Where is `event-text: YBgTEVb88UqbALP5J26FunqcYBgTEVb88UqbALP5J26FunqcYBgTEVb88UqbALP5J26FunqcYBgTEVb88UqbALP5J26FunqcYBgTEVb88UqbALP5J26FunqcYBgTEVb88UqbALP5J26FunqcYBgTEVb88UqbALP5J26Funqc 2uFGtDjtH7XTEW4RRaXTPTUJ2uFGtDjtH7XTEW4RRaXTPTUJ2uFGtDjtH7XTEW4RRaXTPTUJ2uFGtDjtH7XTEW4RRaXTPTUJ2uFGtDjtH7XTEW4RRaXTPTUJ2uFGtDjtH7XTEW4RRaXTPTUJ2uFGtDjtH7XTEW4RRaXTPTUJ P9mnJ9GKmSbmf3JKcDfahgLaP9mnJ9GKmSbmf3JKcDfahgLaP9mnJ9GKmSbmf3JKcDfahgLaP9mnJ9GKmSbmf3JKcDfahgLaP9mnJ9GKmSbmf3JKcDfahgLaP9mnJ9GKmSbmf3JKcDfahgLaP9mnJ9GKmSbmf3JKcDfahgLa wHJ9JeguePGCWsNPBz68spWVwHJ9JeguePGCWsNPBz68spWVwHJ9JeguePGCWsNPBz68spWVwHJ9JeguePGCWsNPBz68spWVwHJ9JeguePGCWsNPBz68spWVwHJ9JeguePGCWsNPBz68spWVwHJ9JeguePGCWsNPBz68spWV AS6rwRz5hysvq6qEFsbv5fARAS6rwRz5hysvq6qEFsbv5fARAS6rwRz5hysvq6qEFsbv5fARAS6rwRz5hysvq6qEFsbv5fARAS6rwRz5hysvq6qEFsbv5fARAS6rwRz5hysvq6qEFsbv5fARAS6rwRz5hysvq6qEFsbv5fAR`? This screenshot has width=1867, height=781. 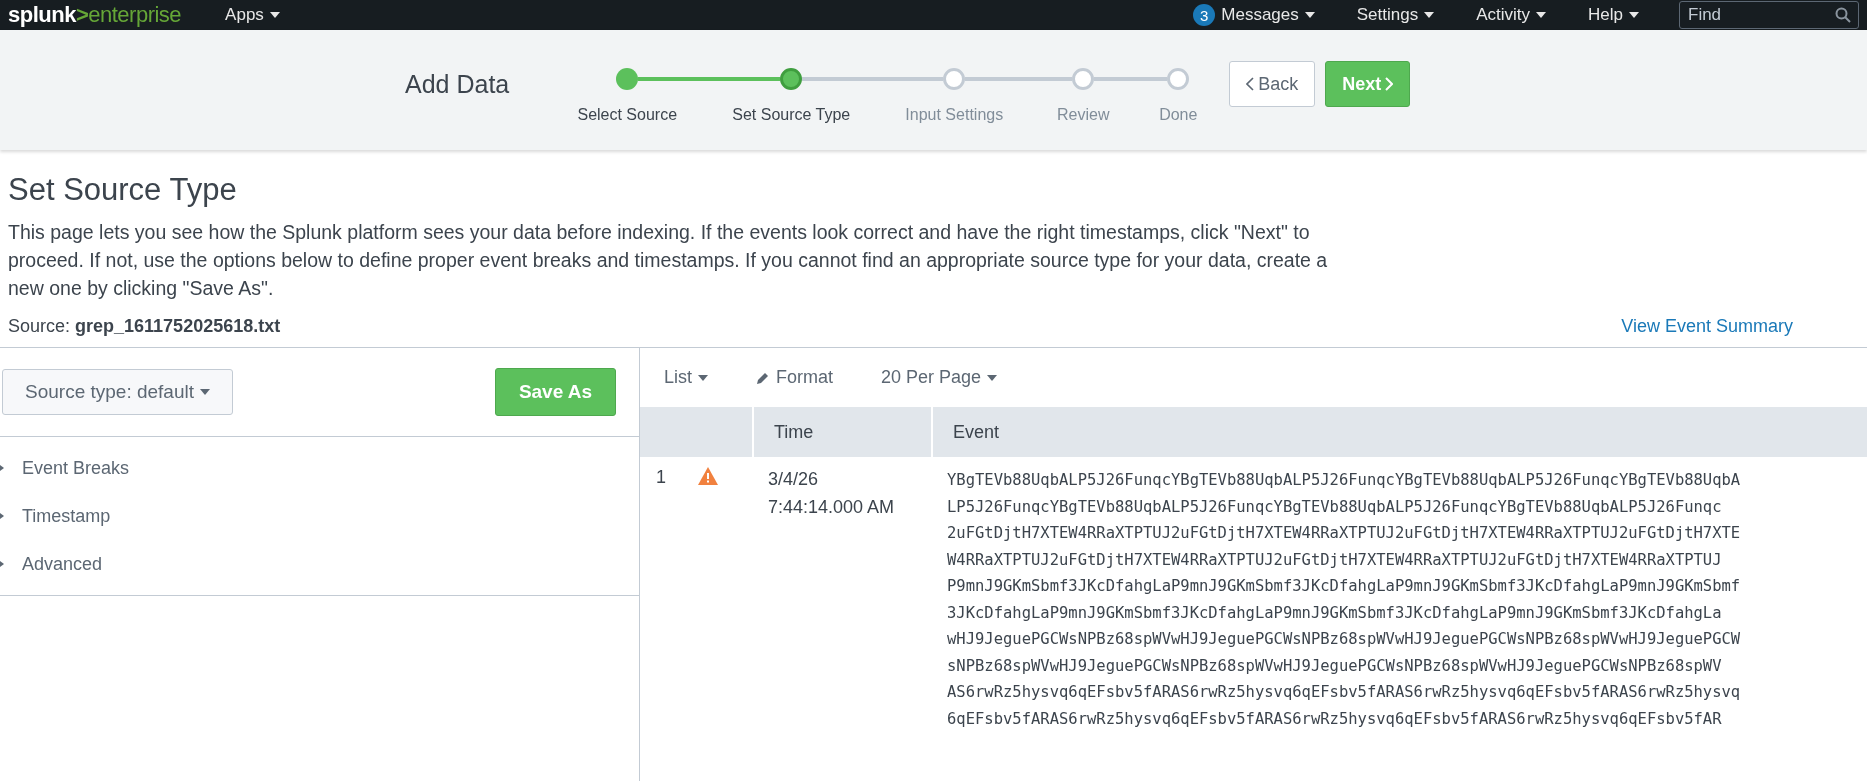 event-text: YBgTEVb88UqbALP5J26FunqcYBgTEVb88UqbALP5J26FunqcYBgTEVb88UqbALP5J26FunqcYBgTEVb88UqbALP5J26FunqcYBgTEVb88UqbALP5J26FunqcYBgTEVb88UqbALP5J26FunqcYBgTEVb88UqbALP5J26Funqc 2uFGtDjtH7XTEW4RRaXTPTUJ2uFGtDjtH7XTEW4RRaXTPTUJ2uFGtDjtH7XTEW4RRaXTPTUJ2uFGtDjtH7XTEW4RRaXTPTUJ2uFGtDjtH7XTEW4RRaXTPTUJ2uFGtDjtH7XTEW4RRaXTPTUJ2uFGtDjtH7XTEW4RRaXTPTUJ P9mnJ9GKmSbmf3JKcDfahgLaP9mnJ9GKmSbmf3JKcDfahgLaP9mnJ9GKmSbmf3JKcDfahgLaP9mnJ9GKmSbmf3JKcDfahgLaP9mnJ9GKmSbmf3JKcDfahgLaP9mnJ9GKmSbmf3JKcDfahgLaP9mnJ9GKmSbmf3JKcDfahgLa wHJ9JeguePGCWsNPBz68spWVwHJ9JeguePGCWsNPBz68spWVwHJ9JeguePGCWsNPBz68spWVwHJ9JeguePGCWsNPBz68spWVwHJ9JeguePGCWsNPBz68spWVwHJ9JeguePGCWsNPBz68spWVwHJ9JeguePGCWsNPBz68spWV AS6rwRz5hysvq6qEFsbv5fARAS6rwRz5hysvq6qEFsbv5fARAS6rwRz5hysvq6qEFsbv5fARAS6rwRz5hysvq6qEFsbv5fARAS6rwRz5hysvq6qEFsbv5fARAS6rwRz5hysvq6qEFsbv5fARAS6rwRz5hysvq6qEFsbv5fAR is located at coordinates (1343, 600).